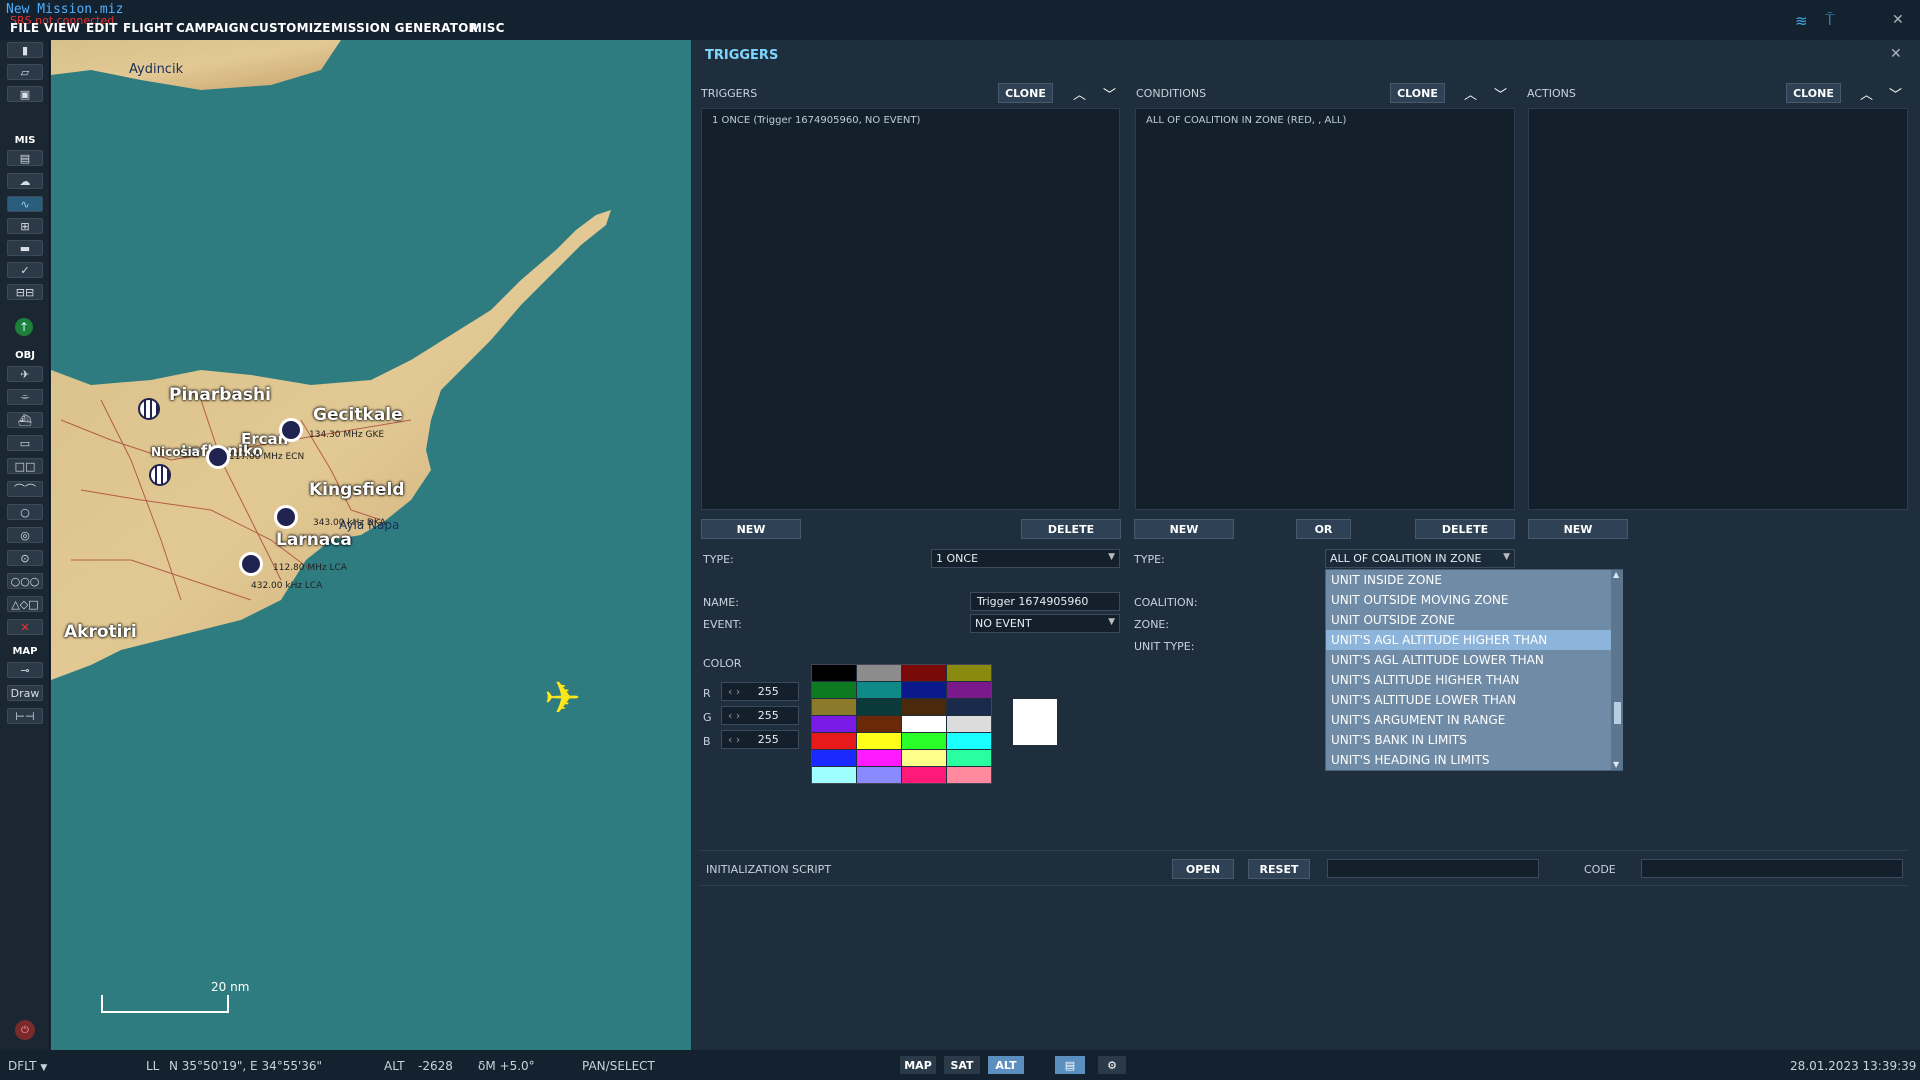 This screenshot has height=1080, width=1920. Describe the element at coordinates (1468, 700) in the screenshot. I see `dropdown-option: UNIT'S ALTITUDE LOWER THAN` at that location.